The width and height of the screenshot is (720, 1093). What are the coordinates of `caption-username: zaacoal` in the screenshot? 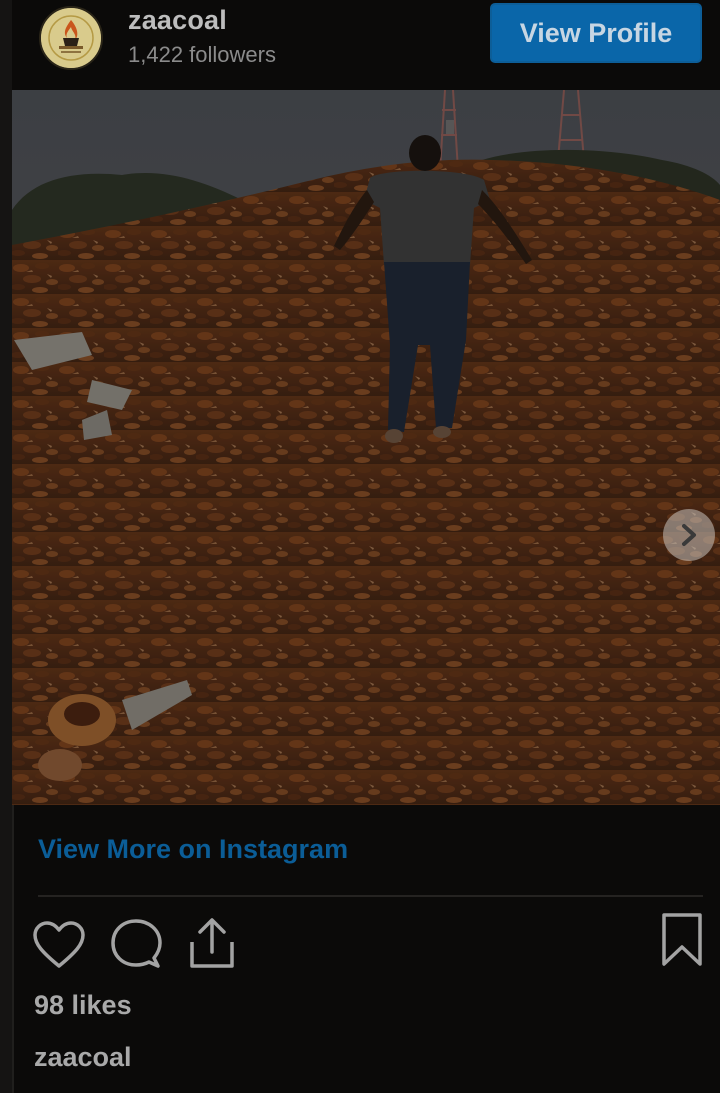 It's located at (83, 1057).